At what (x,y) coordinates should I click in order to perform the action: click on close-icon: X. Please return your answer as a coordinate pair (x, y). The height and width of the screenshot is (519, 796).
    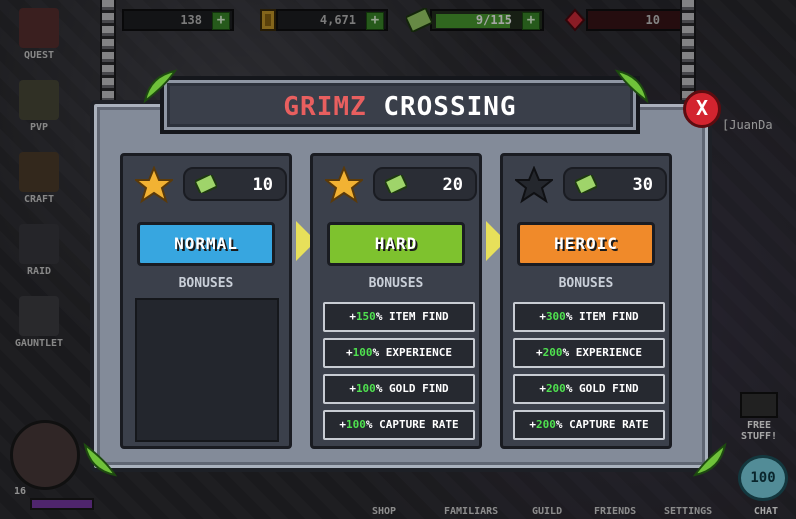
    Looking at the image, I should click on (702, 108).